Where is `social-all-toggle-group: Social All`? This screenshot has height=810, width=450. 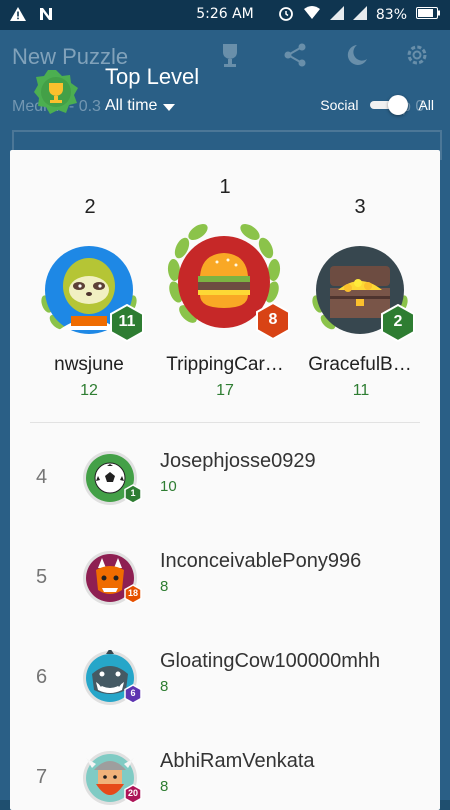
social-all-toggle-group: Social All is located at coordinates (377, 105).